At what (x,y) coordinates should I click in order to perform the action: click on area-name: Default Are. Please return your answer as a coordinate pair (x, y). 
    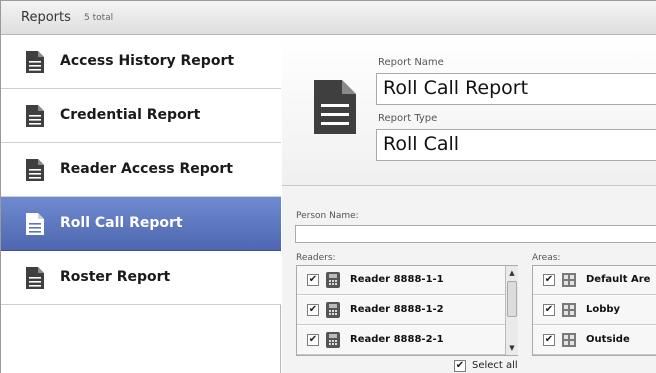
    Looking at the image, I should click on (618, 279).